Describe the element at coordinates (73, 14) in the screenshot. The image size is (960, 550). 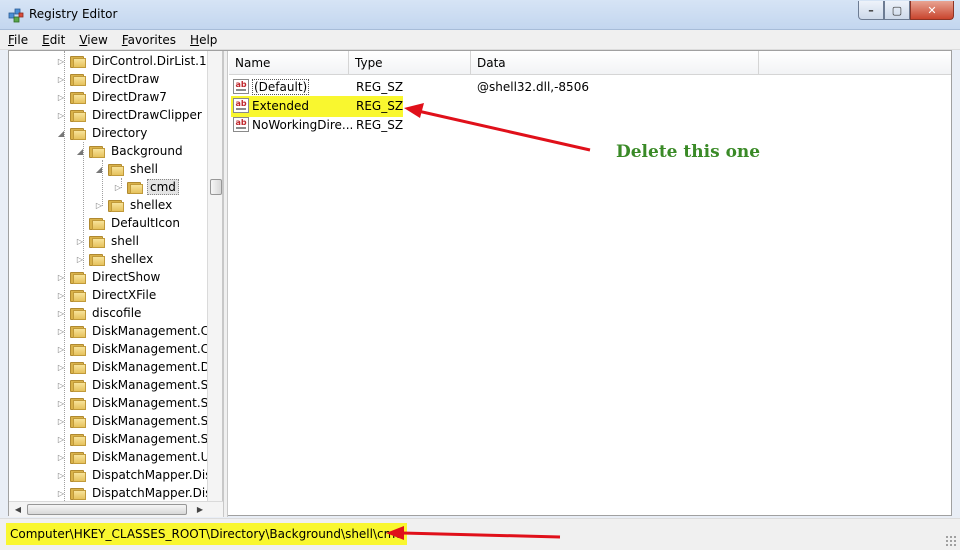
I see `window-title: Registry Editor` at that location.